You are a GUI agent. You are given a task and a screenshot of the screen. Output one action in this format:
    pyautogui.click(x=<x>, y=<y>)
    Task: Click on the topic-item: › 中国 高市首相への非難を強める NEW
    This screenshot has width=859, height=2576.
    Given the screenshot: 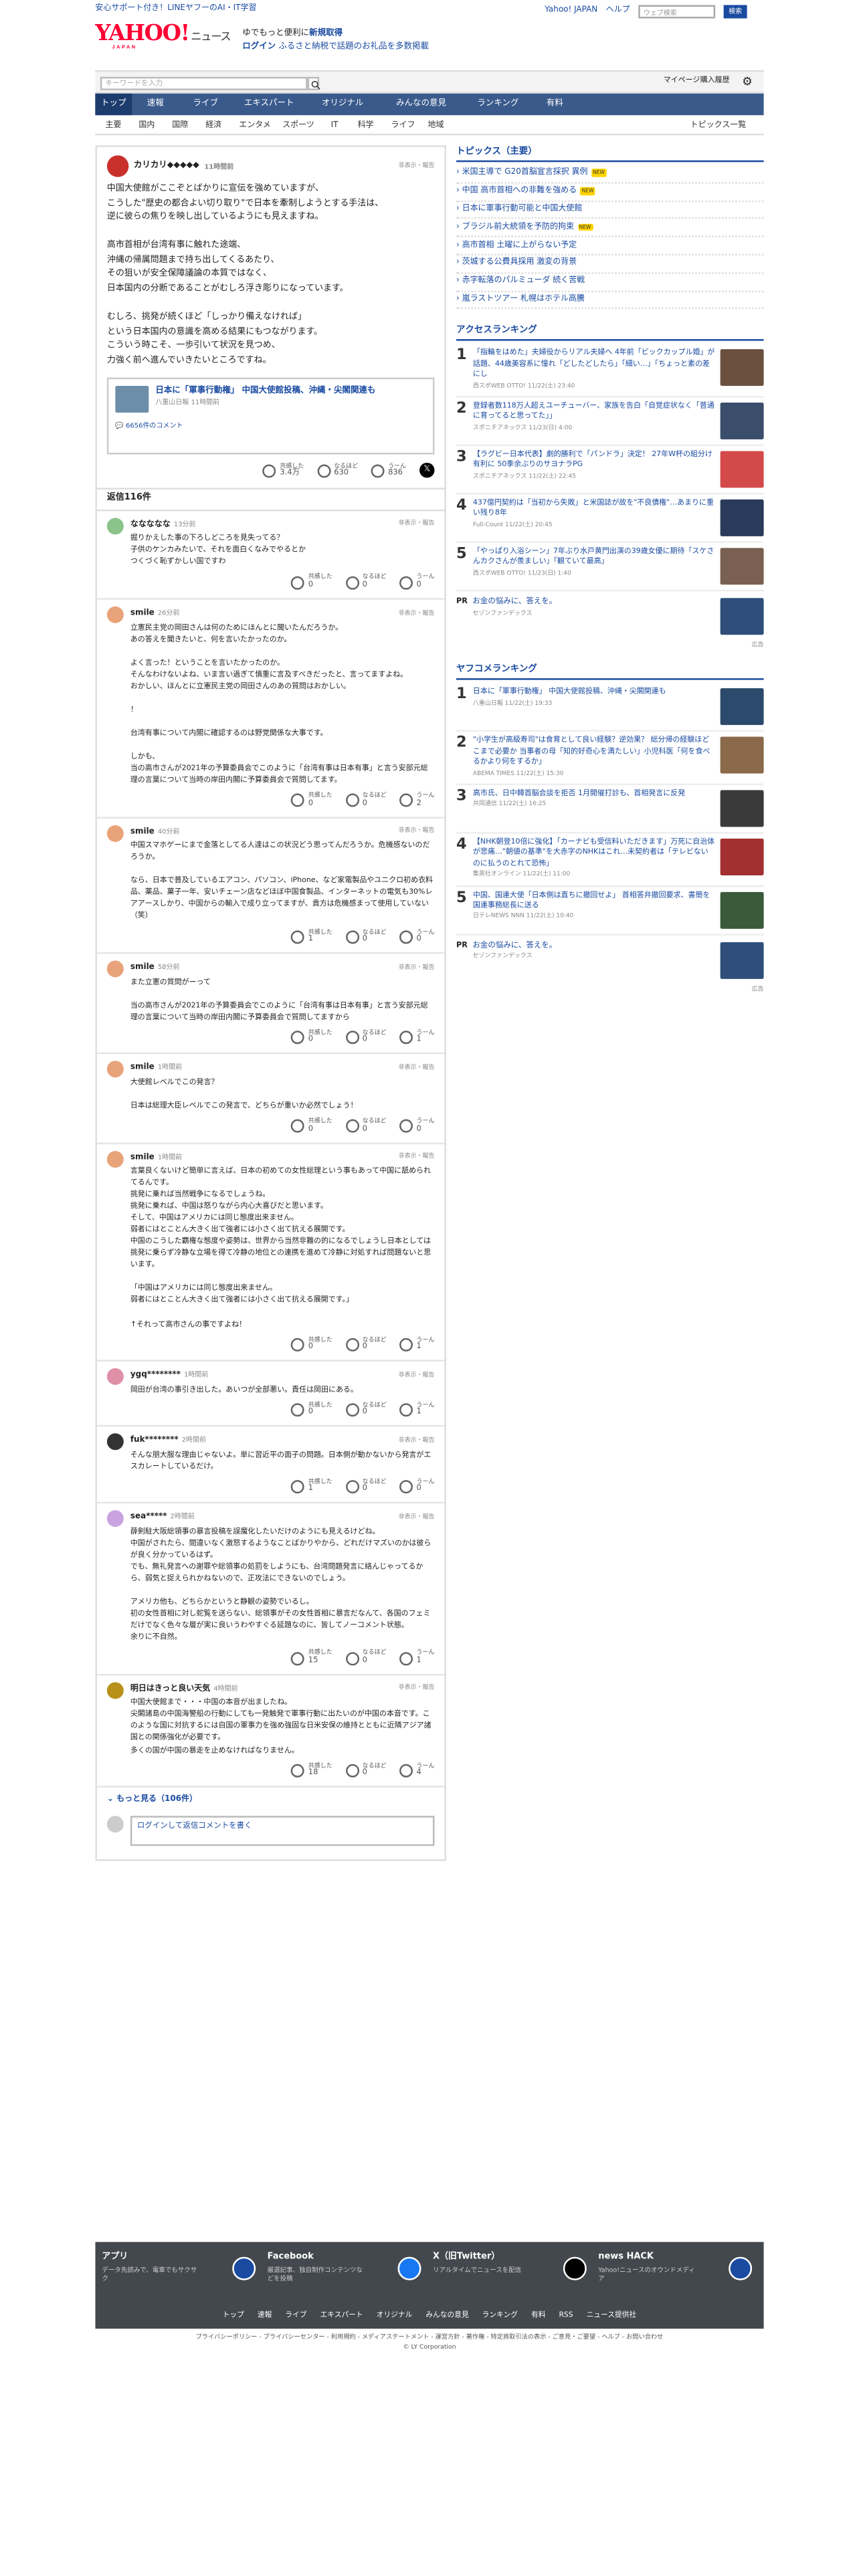 What is the action you would take?
    pyautogui.click(x=610, y=193)
    